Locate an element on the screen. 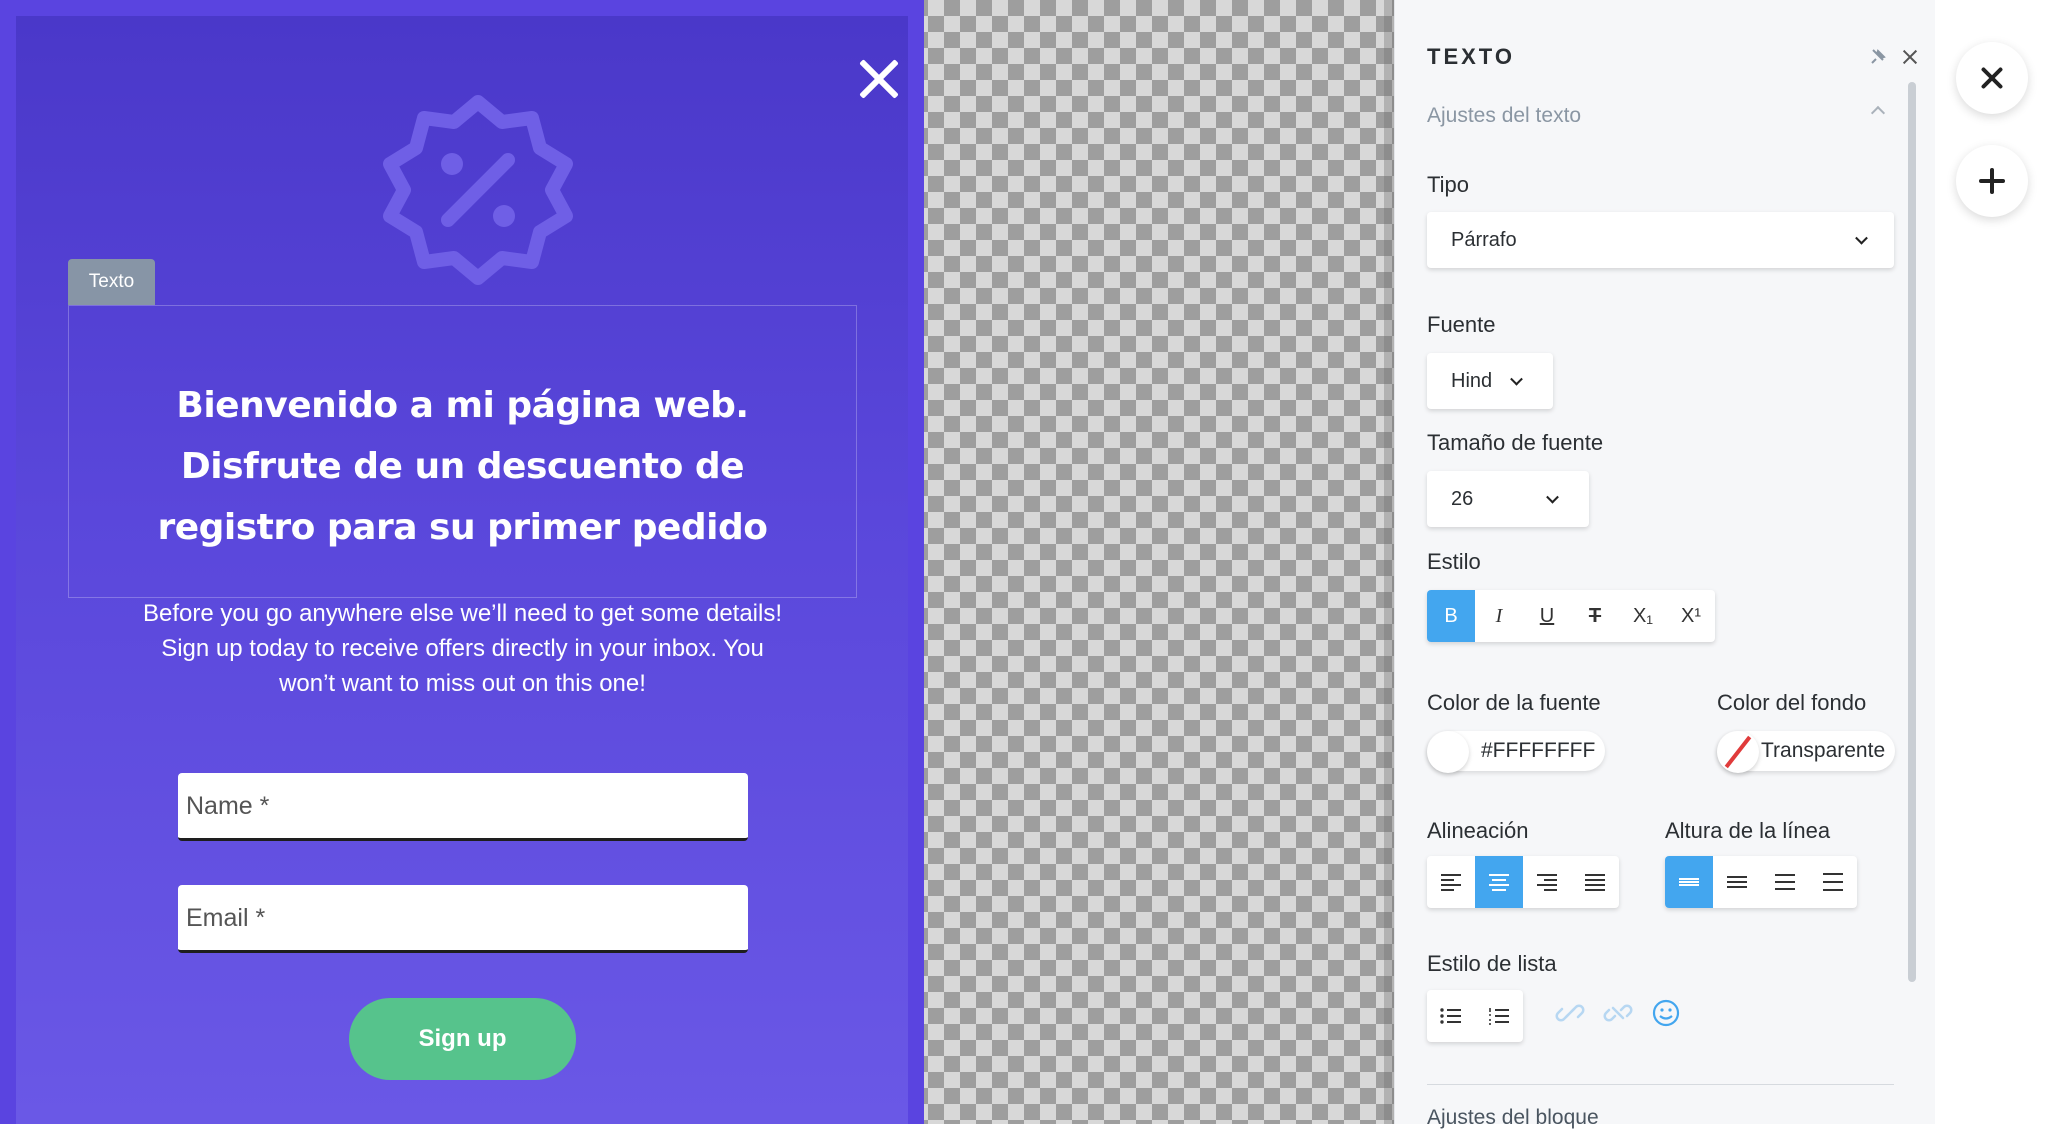 The image size is (2048, 1130). alignment-label: Alineación is located at coordinates (1478, 830).